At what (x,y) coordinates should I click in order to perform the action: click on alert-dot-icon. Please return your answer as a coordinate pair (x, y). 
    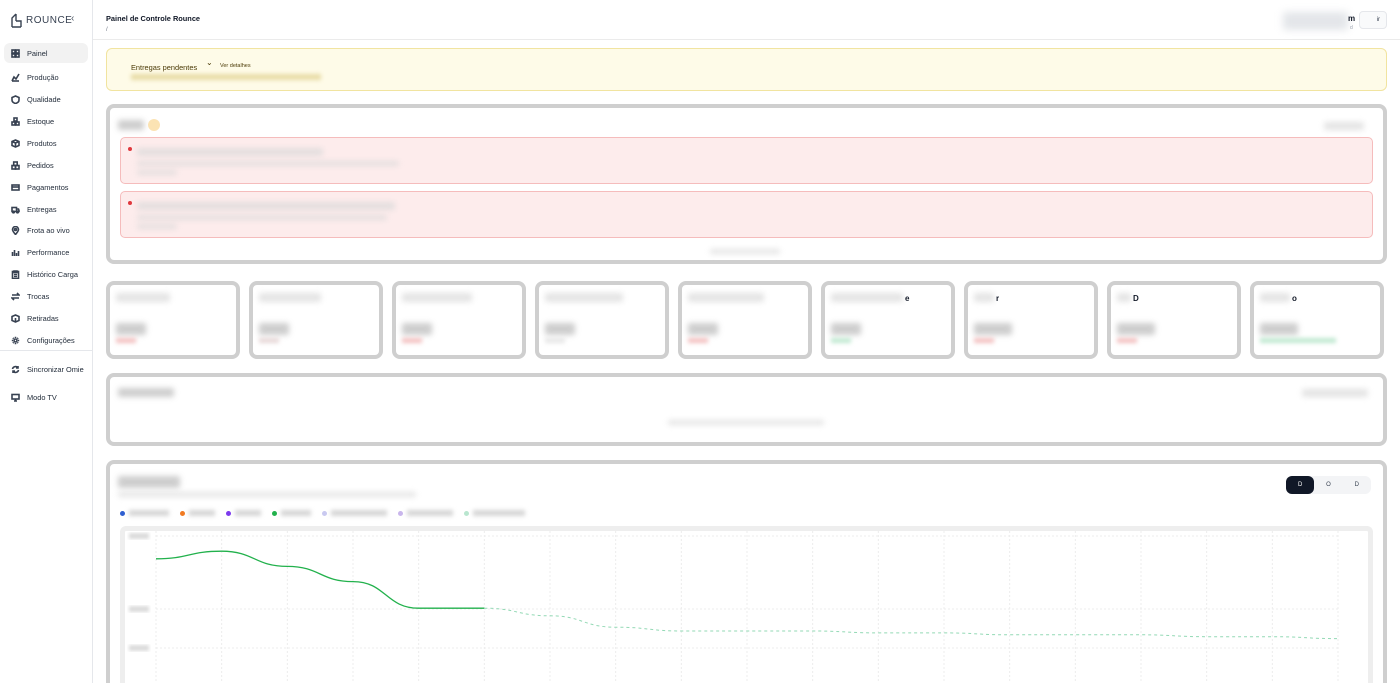
    Looking at the image, I should click on (130, 203).